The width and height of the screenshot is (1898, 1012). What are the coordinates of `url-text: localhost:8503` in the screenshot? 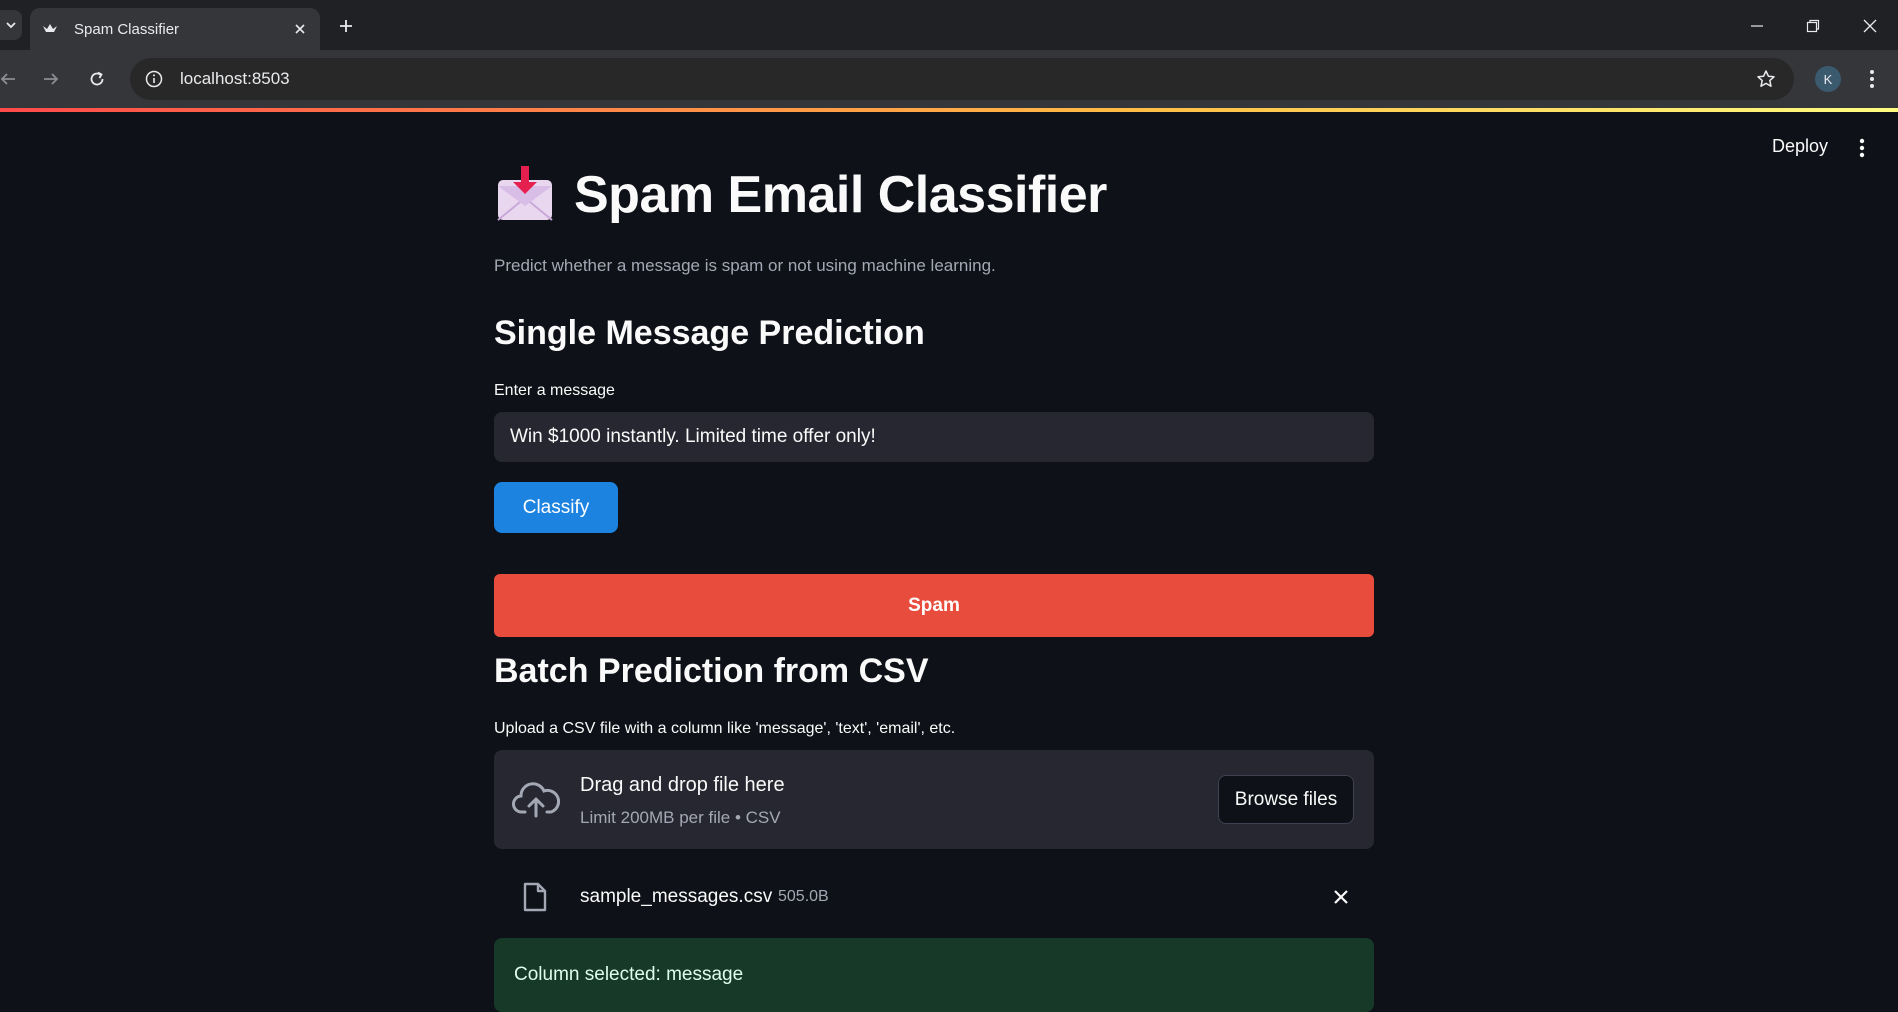 It's located at (235, 78).